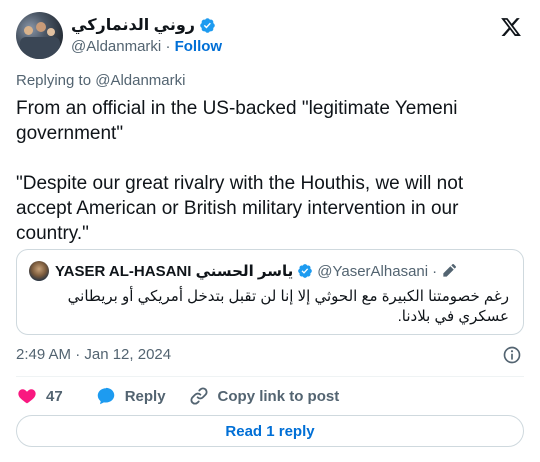 The width and height of the screenshot is (540, 462). Describe the element at coordinates (512, 355) in the screenshot. I see `info-icon` at that location.